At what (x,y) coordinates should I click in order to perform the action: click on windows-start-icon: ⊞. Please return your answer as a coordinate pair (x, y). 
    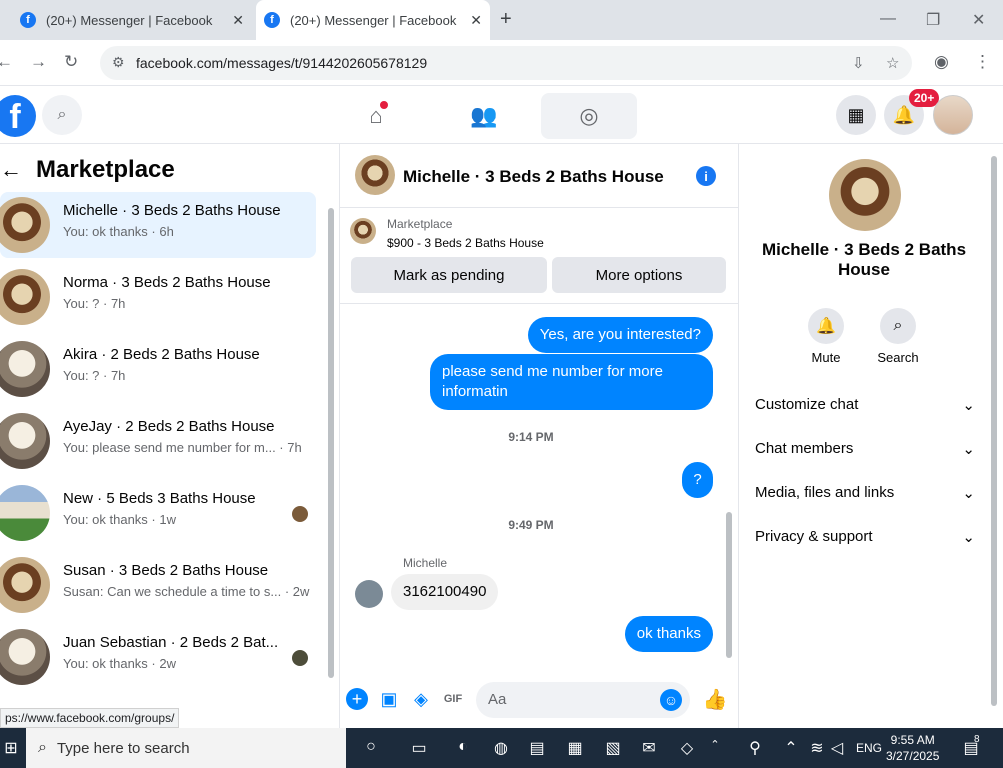
    Looking at the image, I should click on (11, 748).